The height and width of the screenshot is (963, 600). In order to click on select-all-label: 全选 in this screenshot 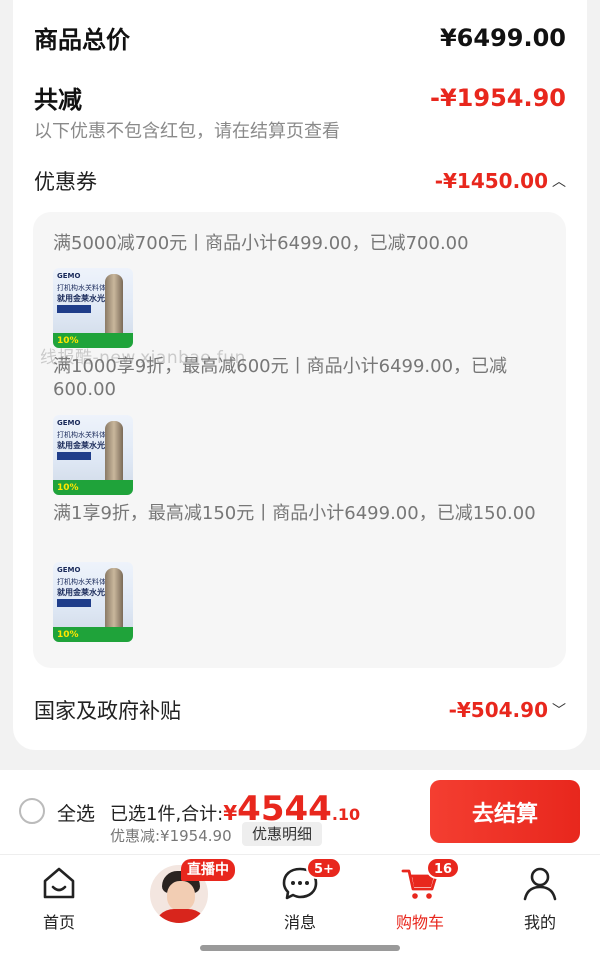, I will do `click(76, 812)`.